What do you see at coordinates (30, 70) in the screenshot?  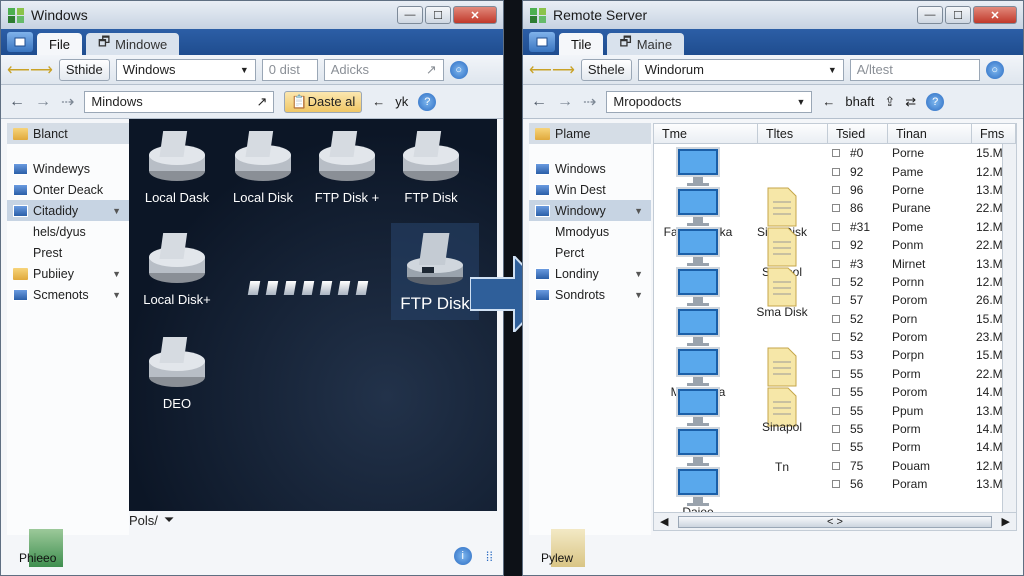 I see `back-forward-icon: ⟵⟶` at bounding box center [30, 70].